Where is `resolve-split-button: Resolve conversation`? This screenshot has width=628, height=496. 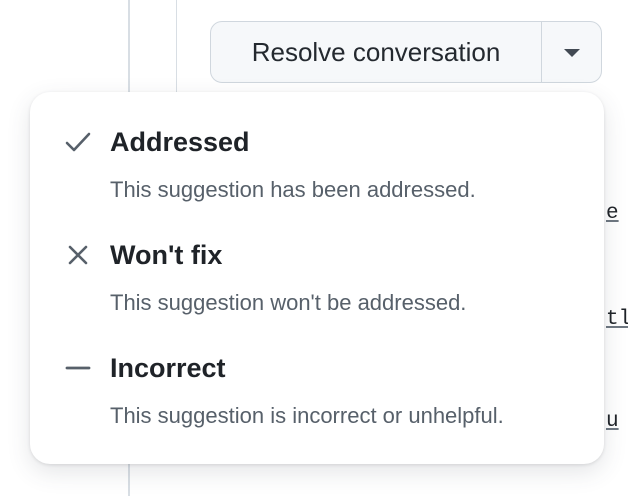 resolve-split-button: Resolve conversation is located at coordinates (406, 52).